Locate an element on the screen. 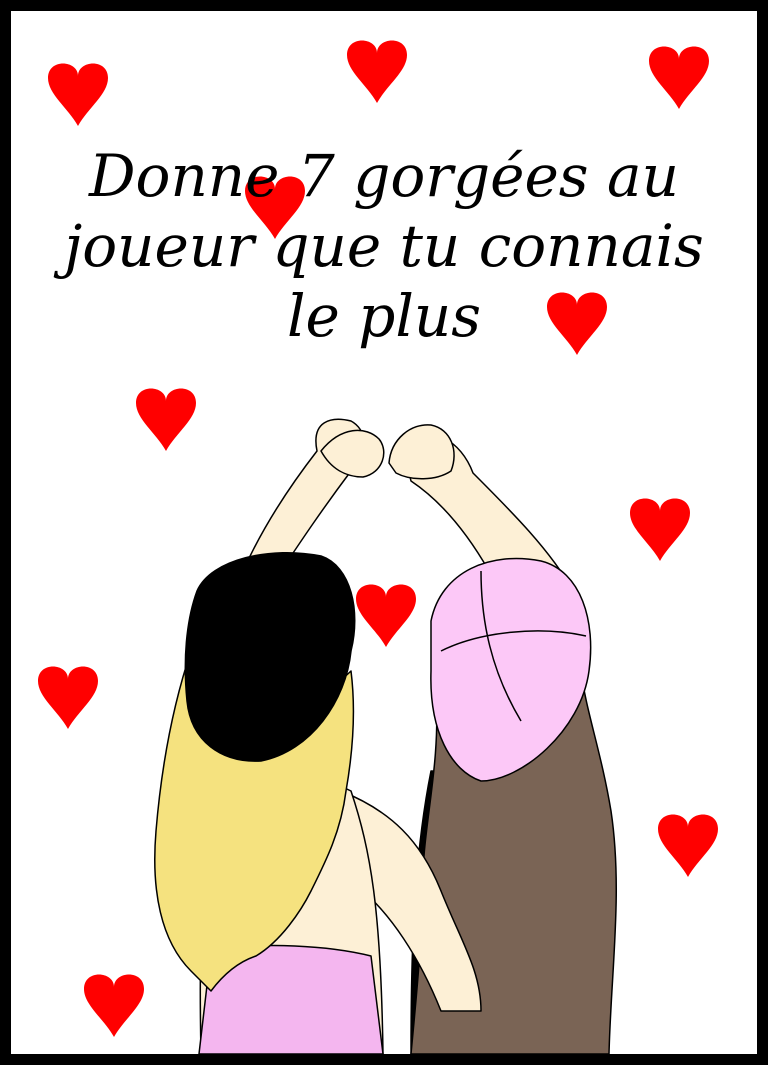 The height and width of the screenshot is (1065, 768). card-message-line-2: joueur que tu connais is located at coordinates (384, 246).